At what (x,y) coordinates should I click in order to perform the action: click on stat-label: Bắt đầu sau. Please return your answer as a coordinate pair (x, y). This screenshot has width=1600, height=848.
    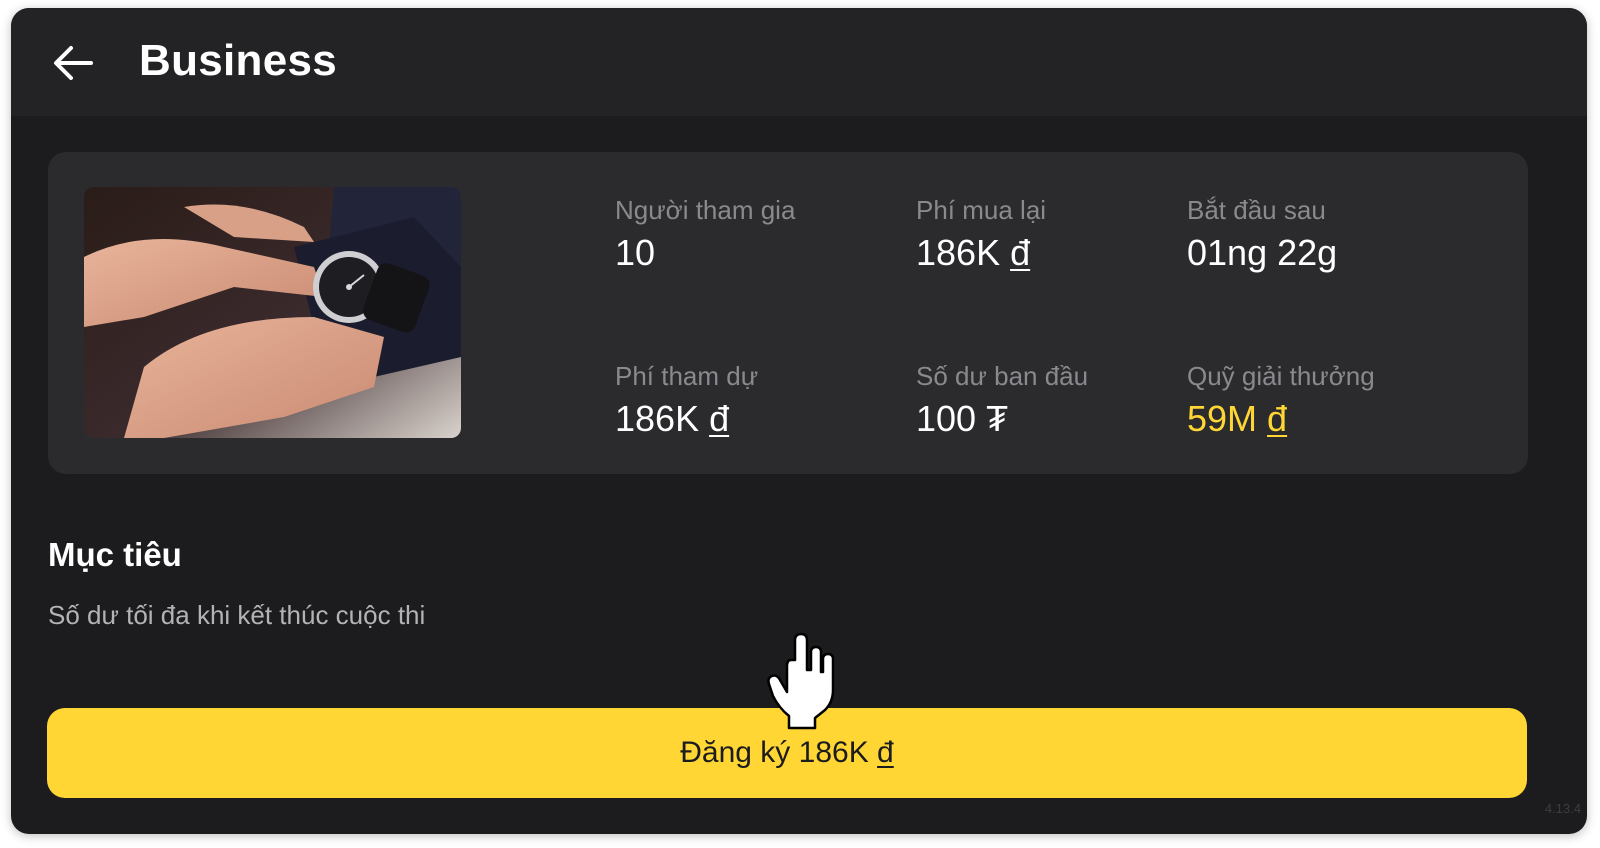
    Looking at the image, I should click on (1256, 210).